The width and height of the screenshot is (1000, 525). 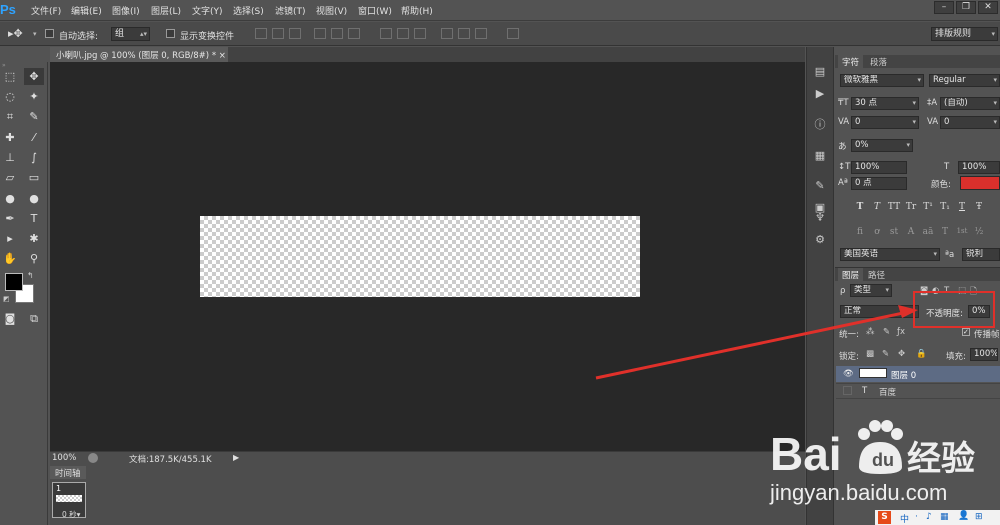 What do you see at coordinates (870, 354) in the screenshot?
I see `lock-transparent-icon: ▩` at bounding box center [870, 354].